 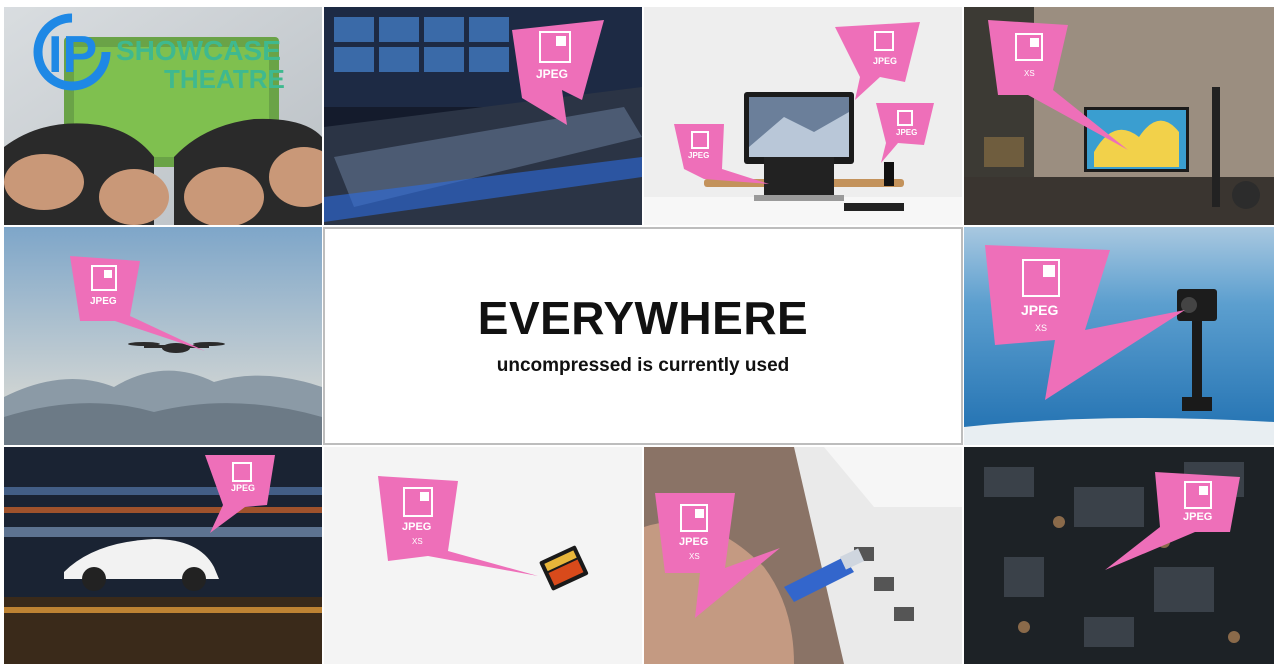 What do you see at coordinates (724, 159) in the screenshot?
I see `jpeg-xs-badge-4: JPEG` at bounding box center [724, 159].